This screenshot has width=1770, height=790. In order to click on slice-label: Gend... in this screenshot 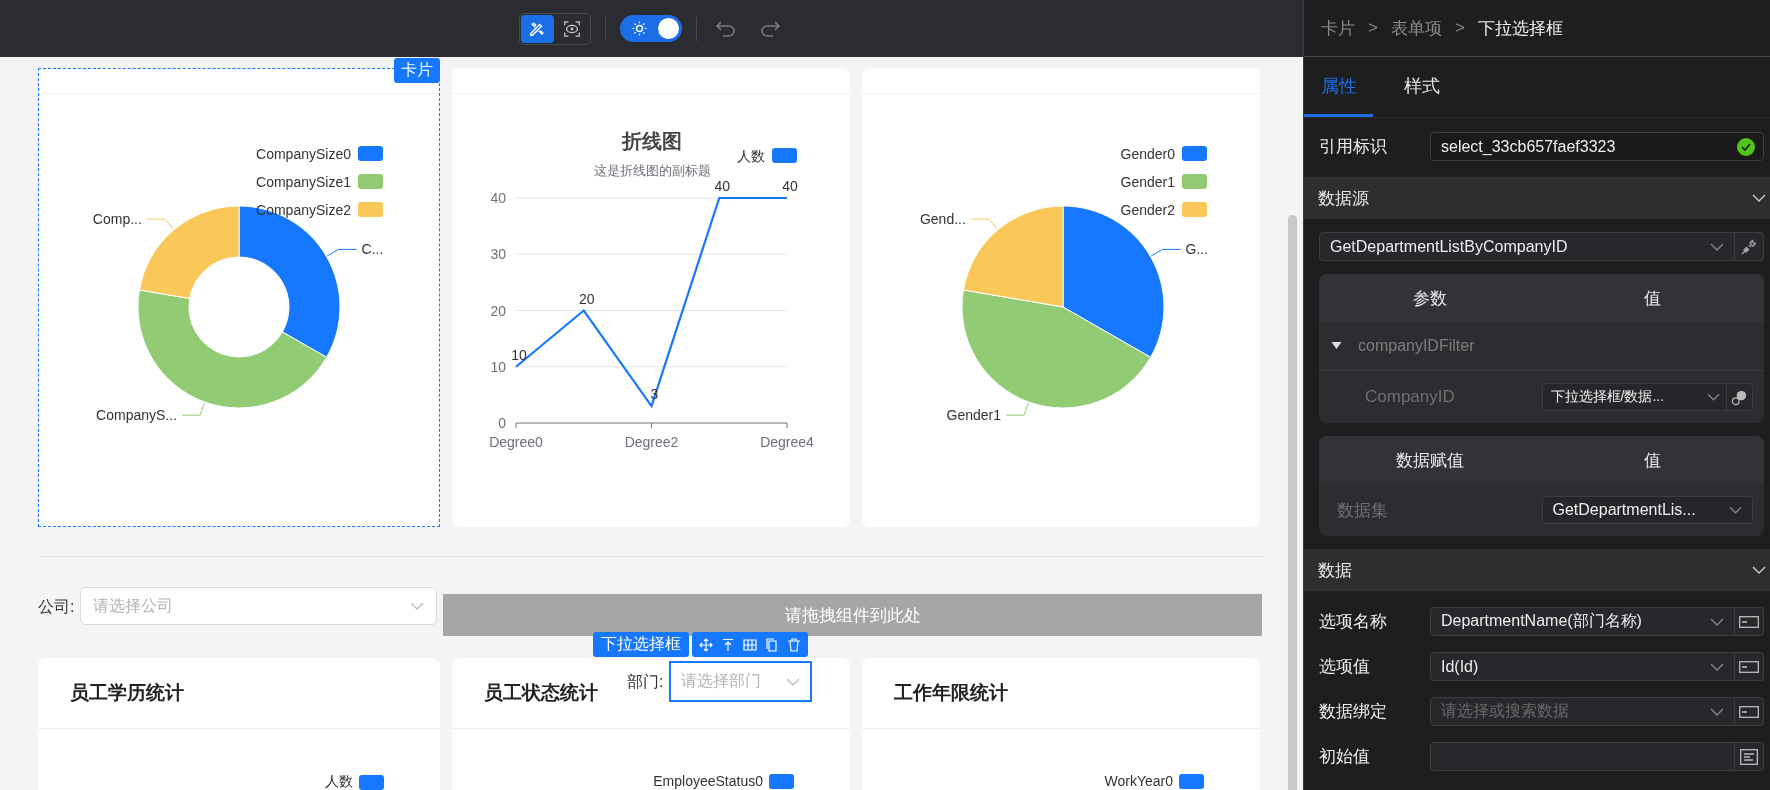, I will do `click(942, 219)`.